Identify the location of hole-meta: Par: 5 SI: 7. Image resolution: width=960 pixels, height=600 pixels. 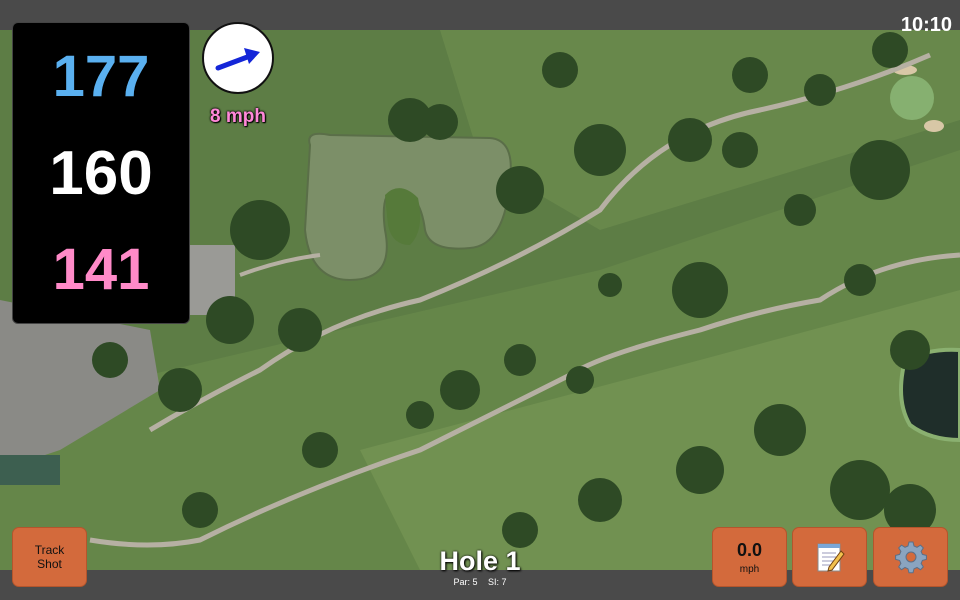
(480, 582).